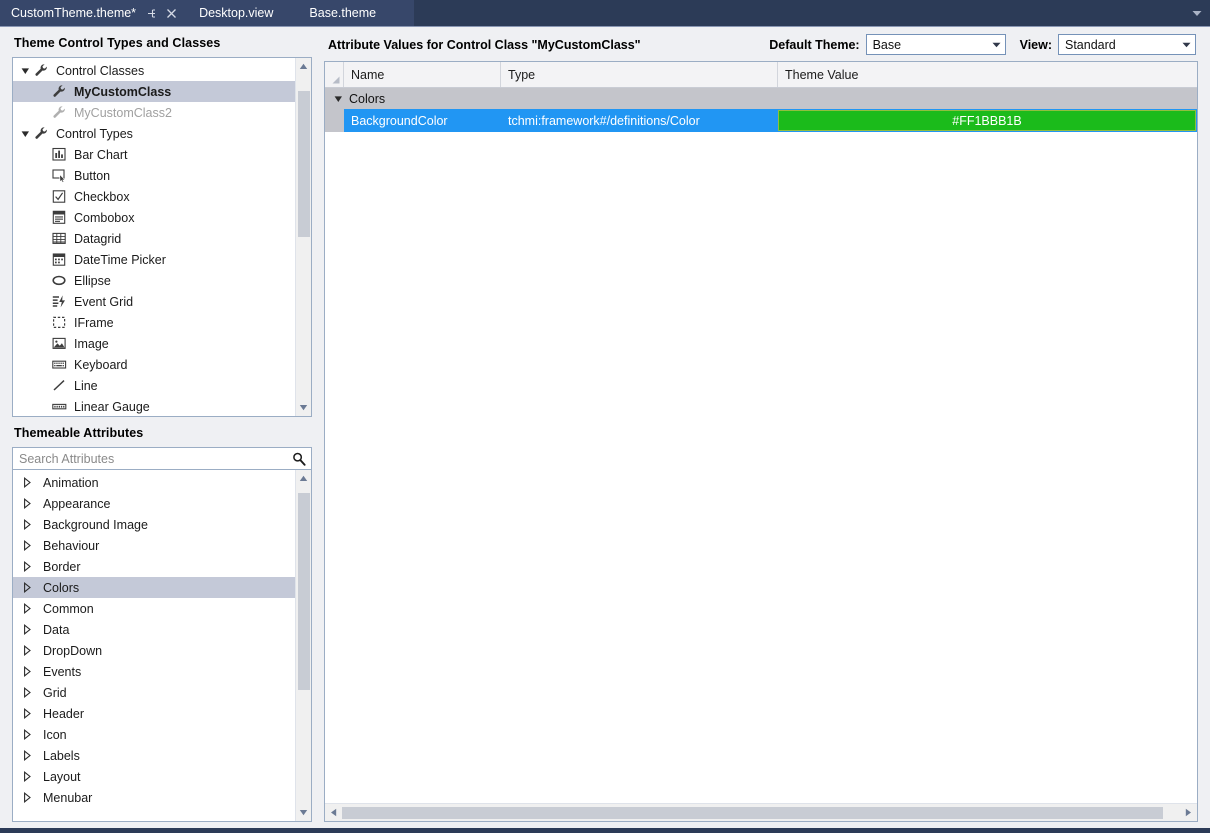  What do you see at coordinates (333, 812) in the screenshot?
I see `scroll-left-icon` at bounding box center [333, 812].